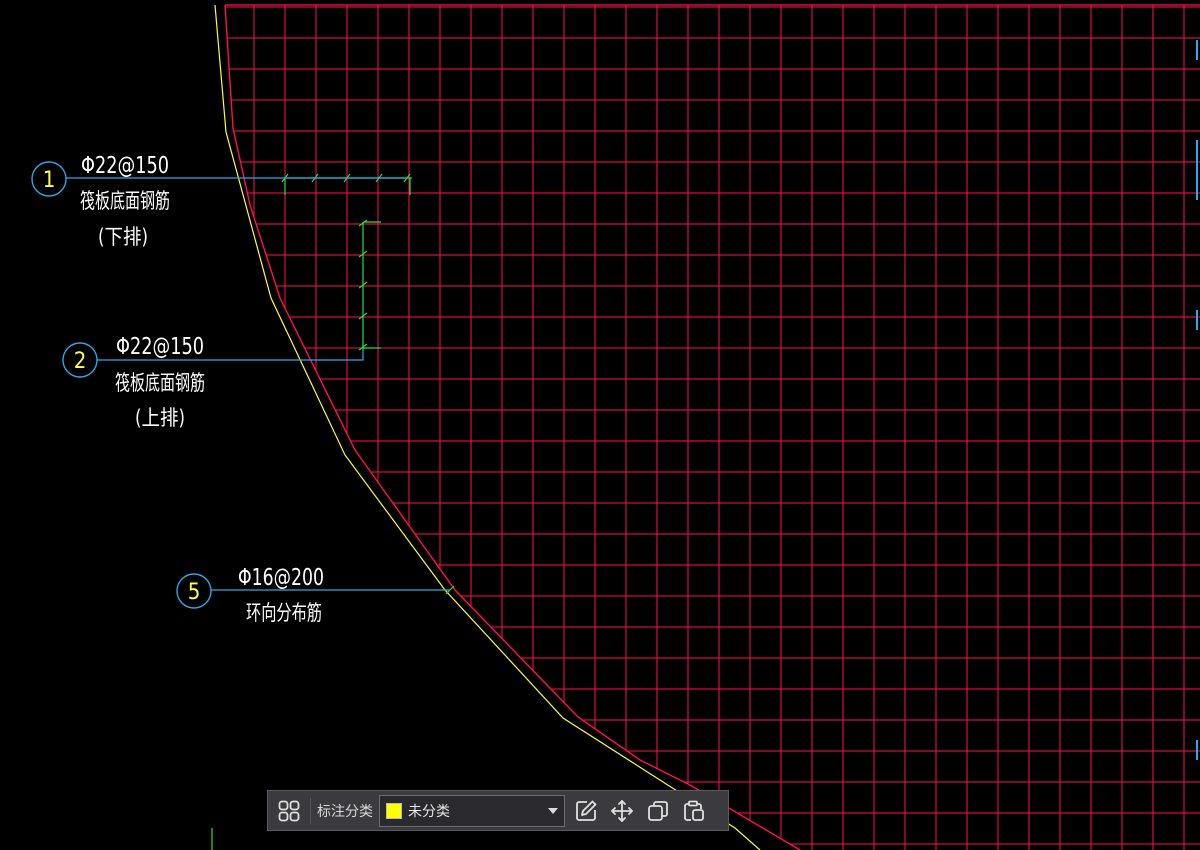 The image size is (1200, 850). Describe the element at coordinates (694, 811) in the screenshot. I see `paste-icon` at that location.